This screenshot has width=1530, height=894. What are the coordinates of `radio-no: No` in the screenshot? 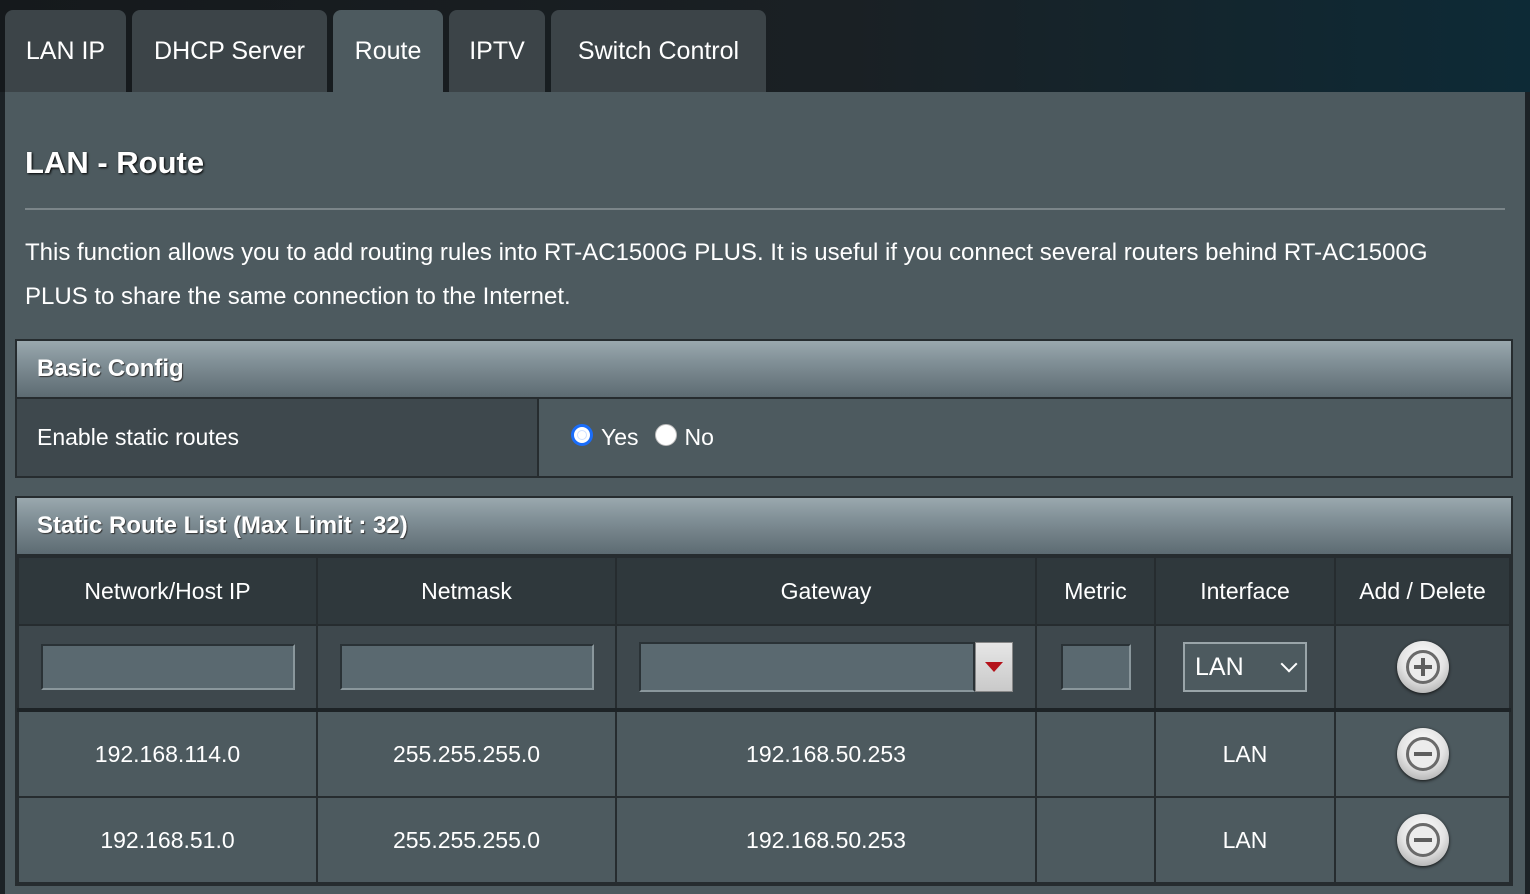 It's located at (684, 437).